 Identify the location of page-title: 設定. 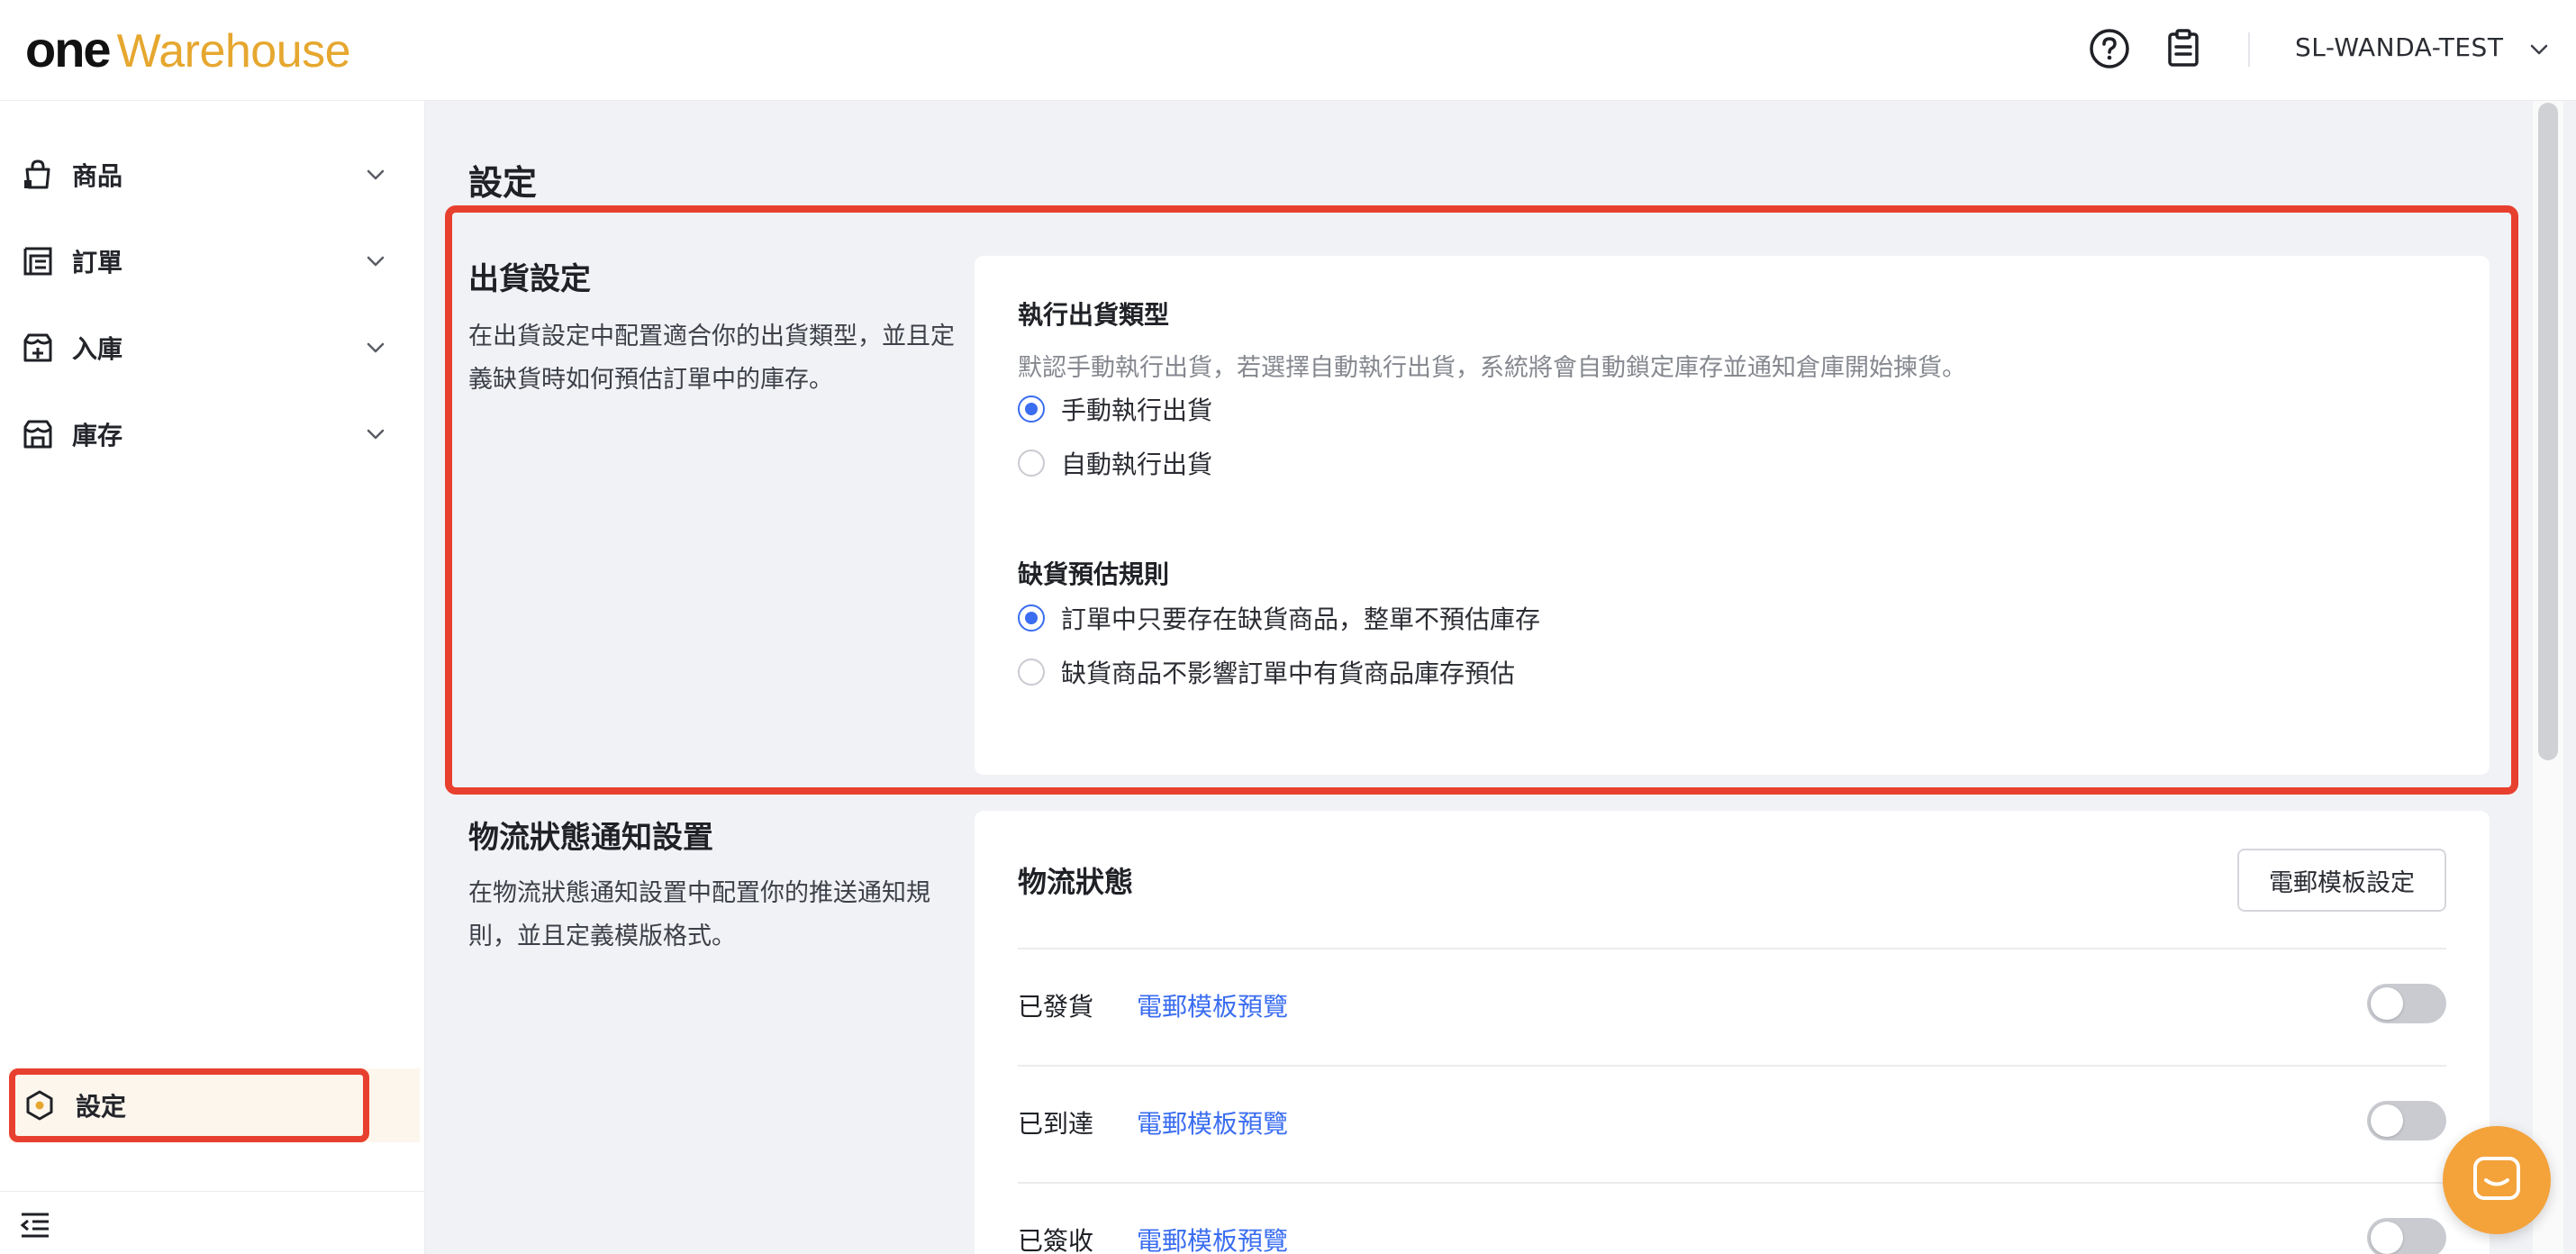
(503, 183).